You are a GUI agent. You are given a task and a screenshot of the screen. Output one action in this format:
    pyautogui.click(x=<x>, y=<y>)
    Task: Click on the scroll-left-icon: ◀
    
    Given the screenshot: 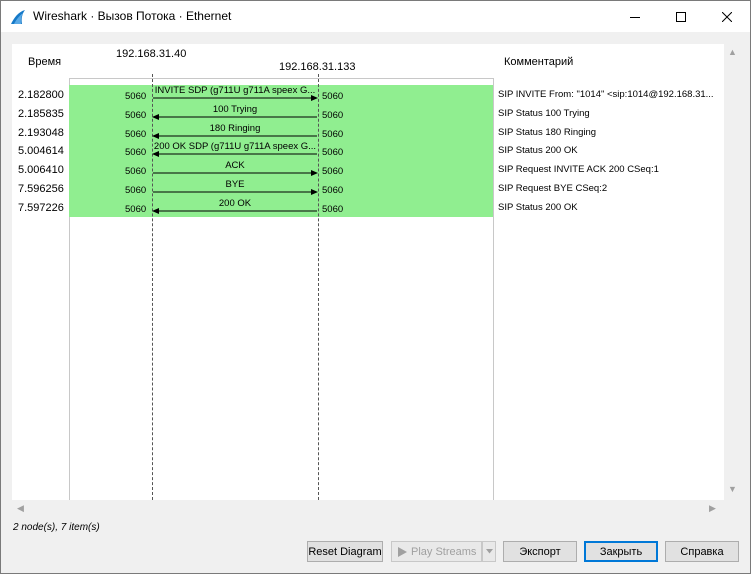 What is the action you would take?
    pyautogui.click(x=20, y=508)
    